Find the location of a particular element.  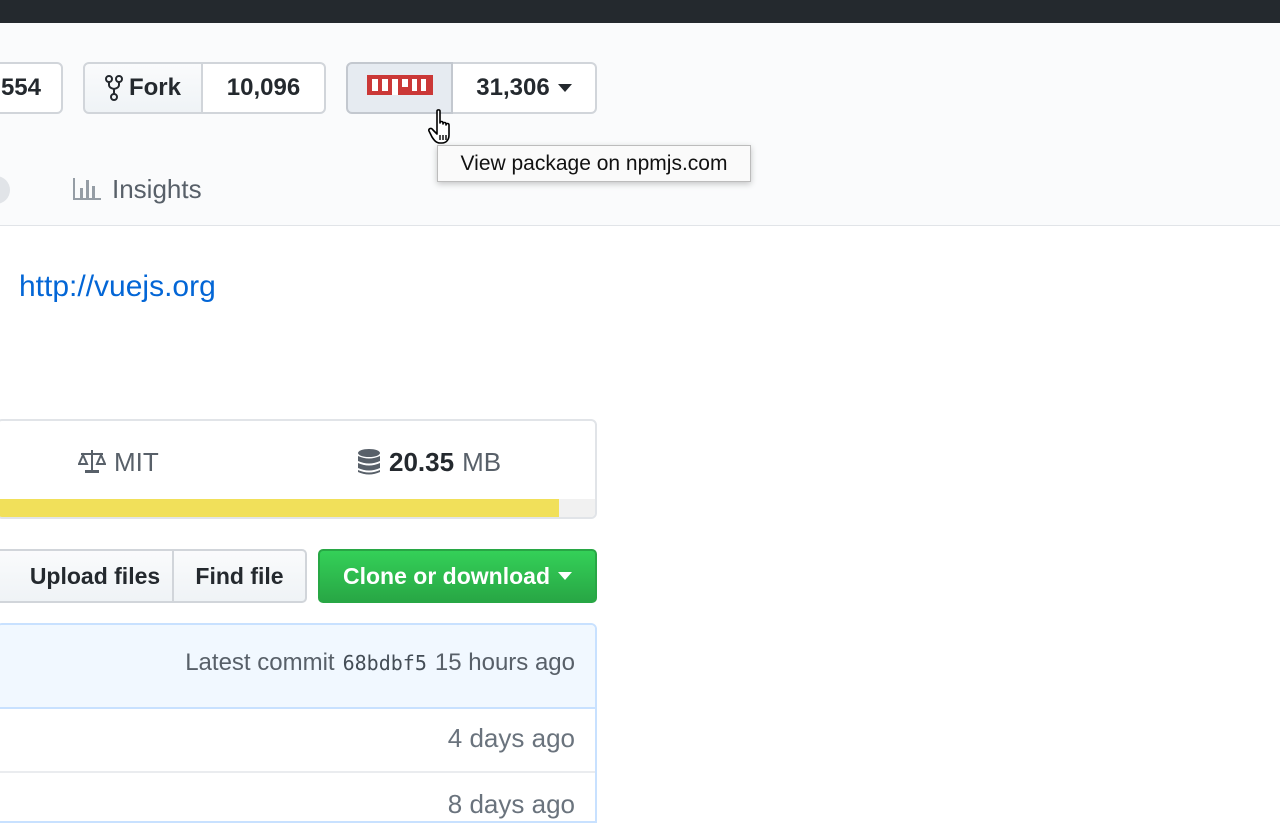

find-file-button: Find file is located at coordinates (239, 576).